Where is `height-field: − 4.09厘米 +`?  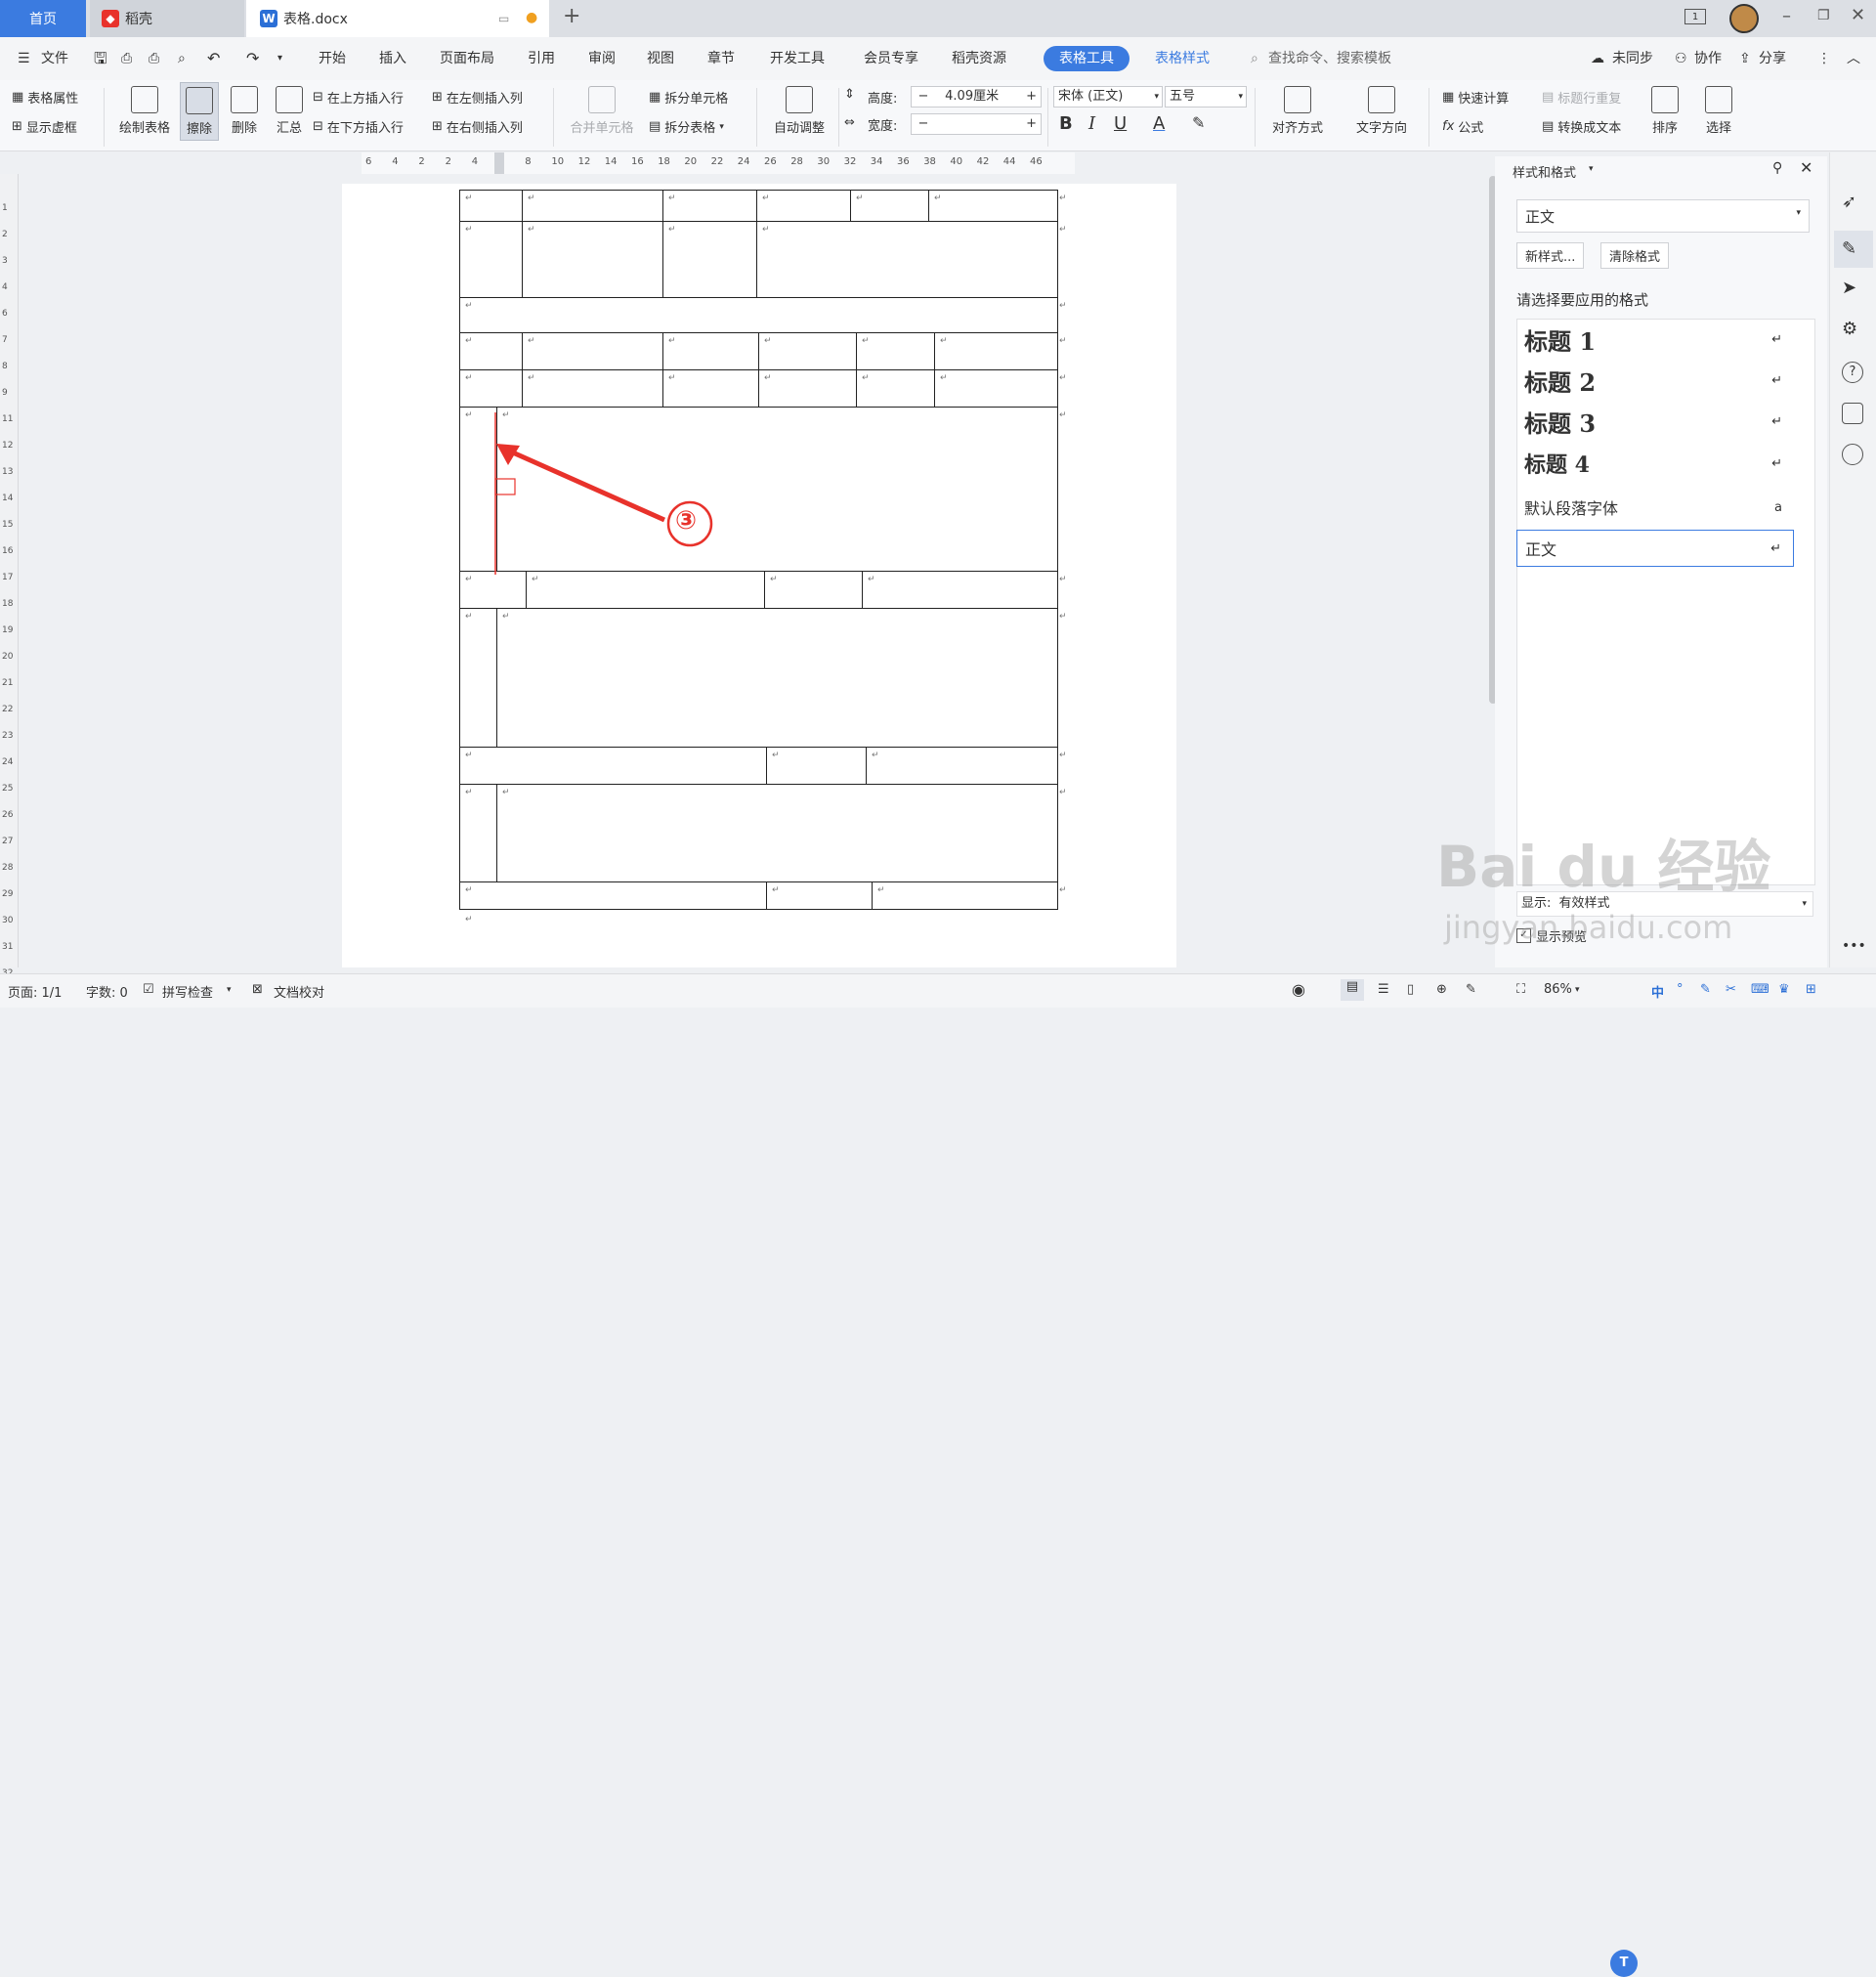
height-field: − 4.09厘米 + is located at coordinates (976, 96).